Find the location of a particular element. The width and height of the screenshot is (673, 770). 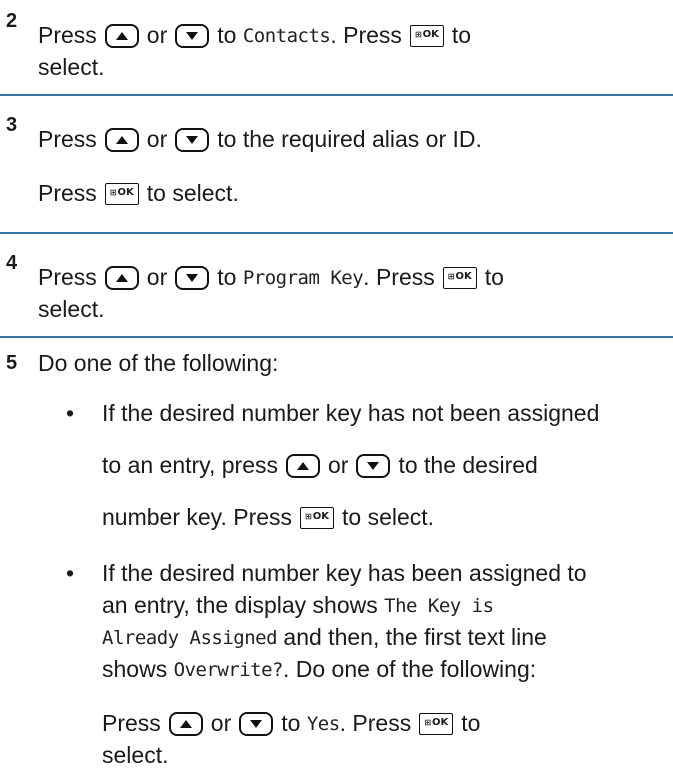

bullet-1-line-2: to an entry, press or to the desired is located at coordinates (320, 465).